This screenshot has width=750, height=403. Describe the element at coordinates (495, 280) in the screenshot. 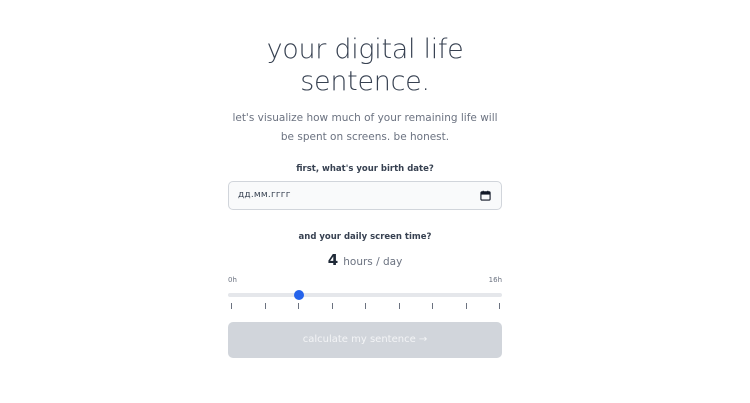

I see `slider-max-label: 16h` at that location.